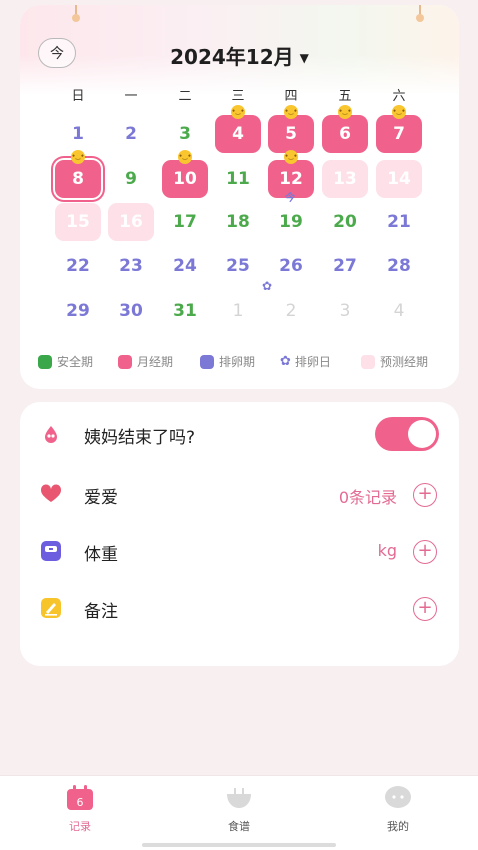 The height and width of the screenshot is (850, 478). I want to click on calendar-day: 20, so click(345, 222).